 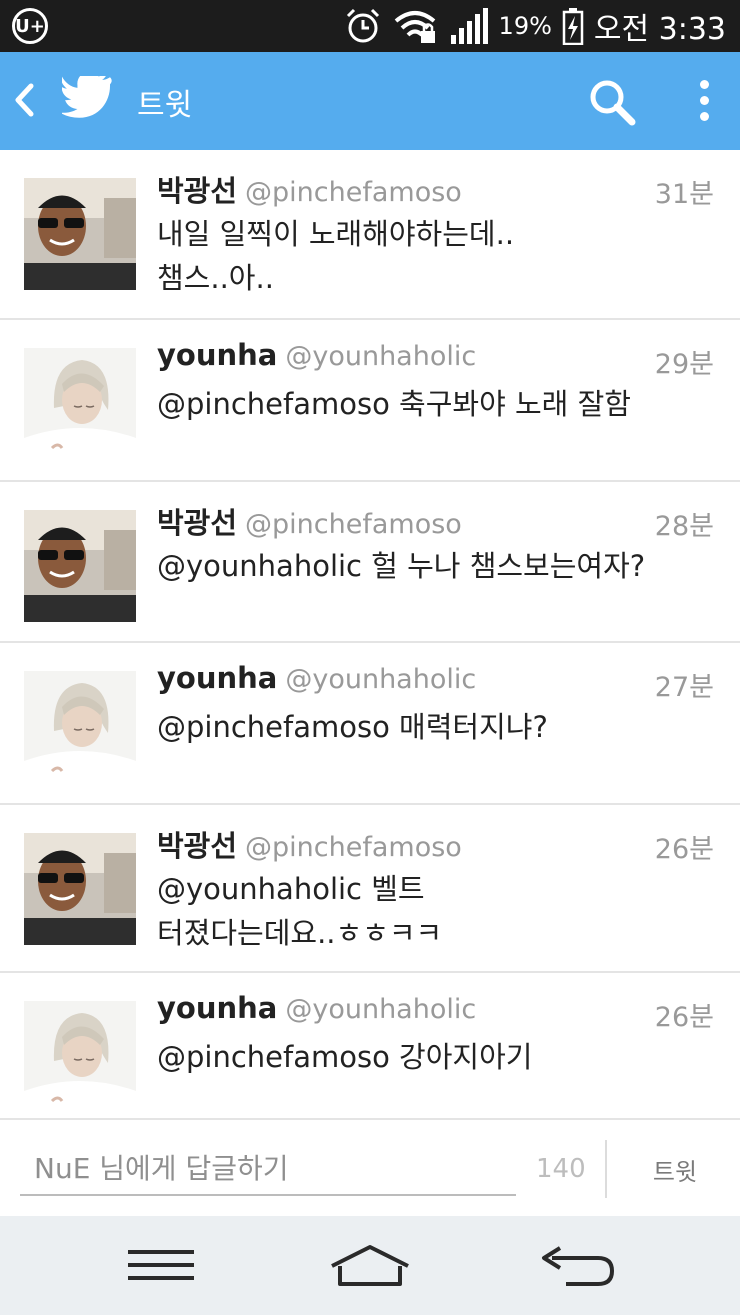 What do you see at coordinates (684, 526) in the screenshot?
I see `tweet-time: 28분` at bounding box center [684, 526].